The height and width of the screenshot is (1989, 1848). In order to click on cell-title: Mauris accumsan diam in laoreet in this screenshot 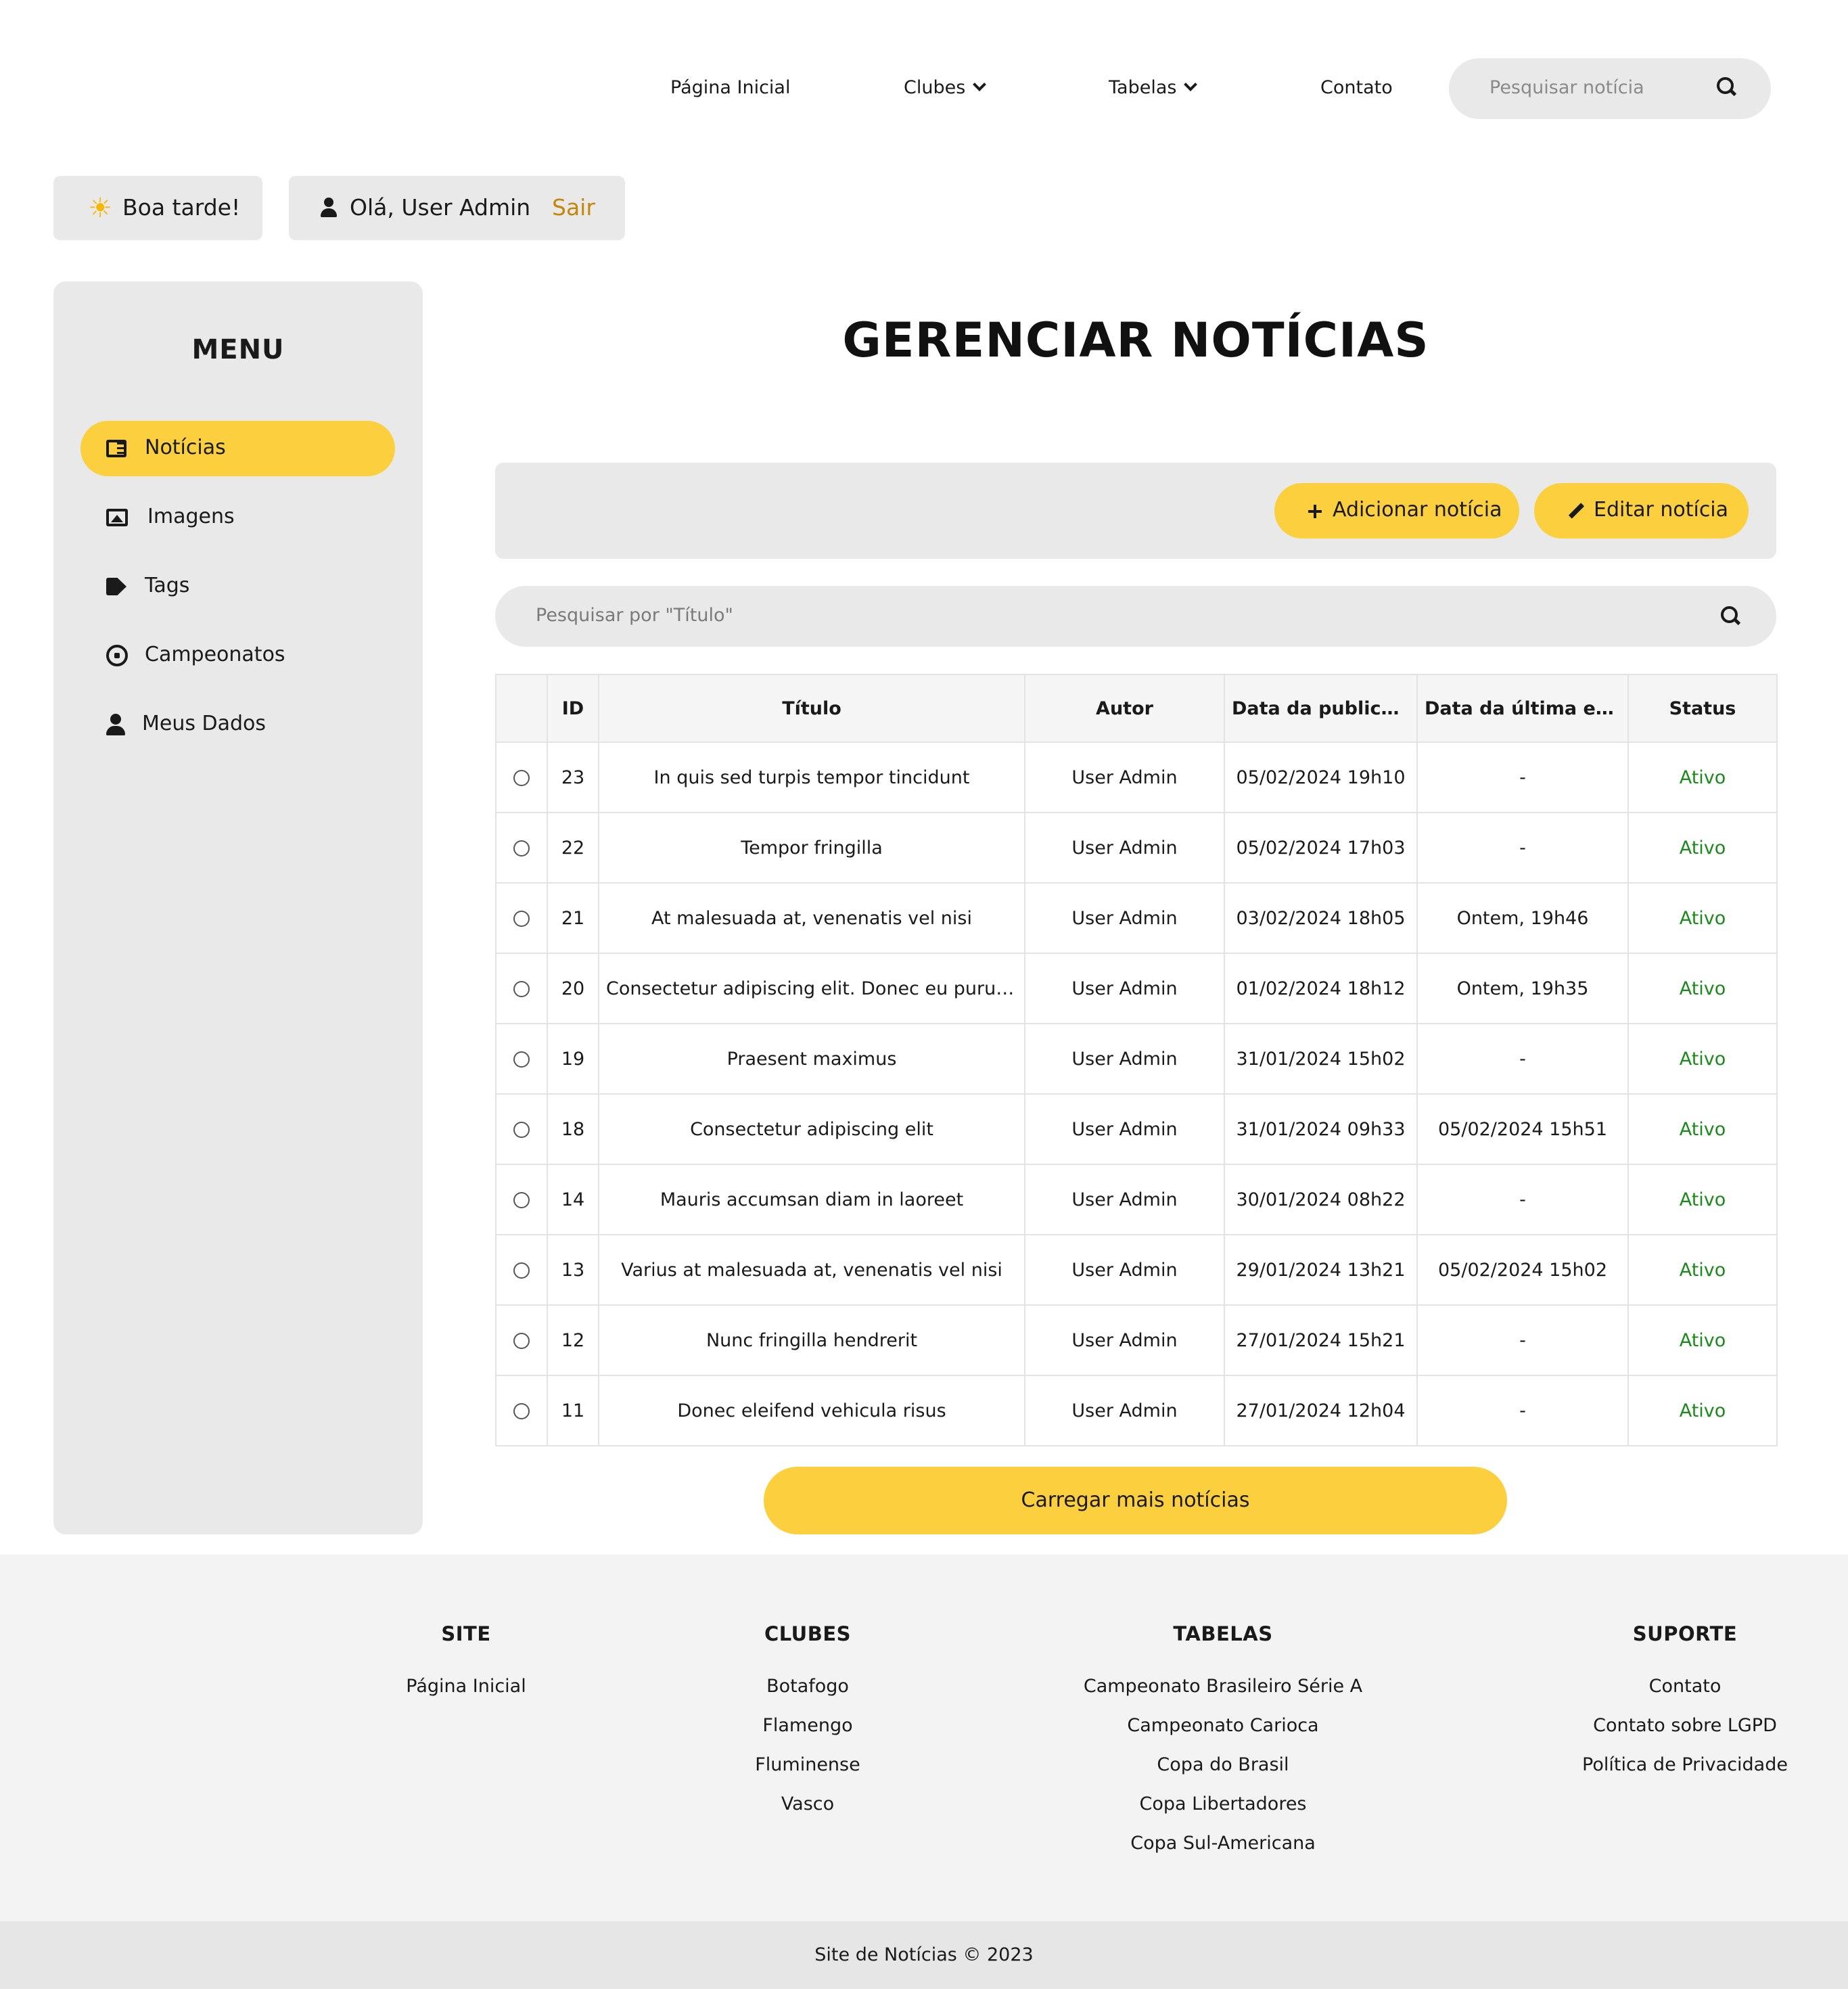, I will do `click(811, 1200)`.